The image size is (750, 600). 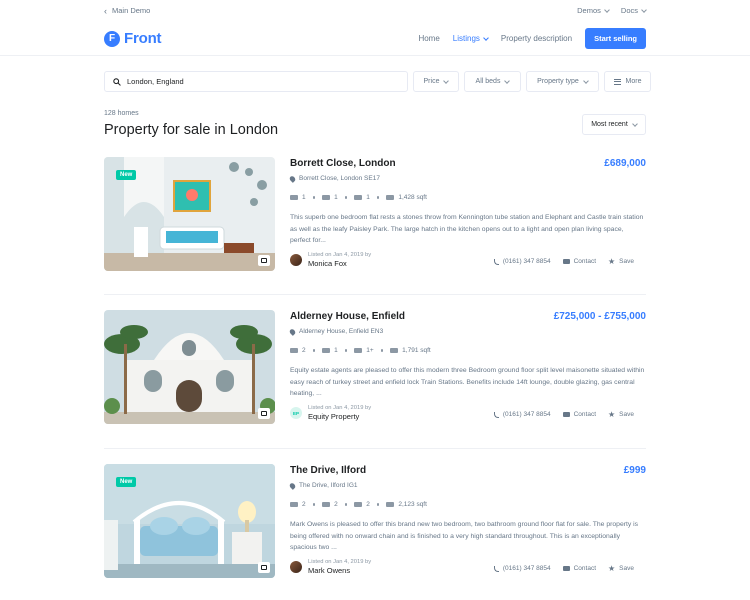 I want to click on nav-listings: Listings, so click(x=470, y=38).